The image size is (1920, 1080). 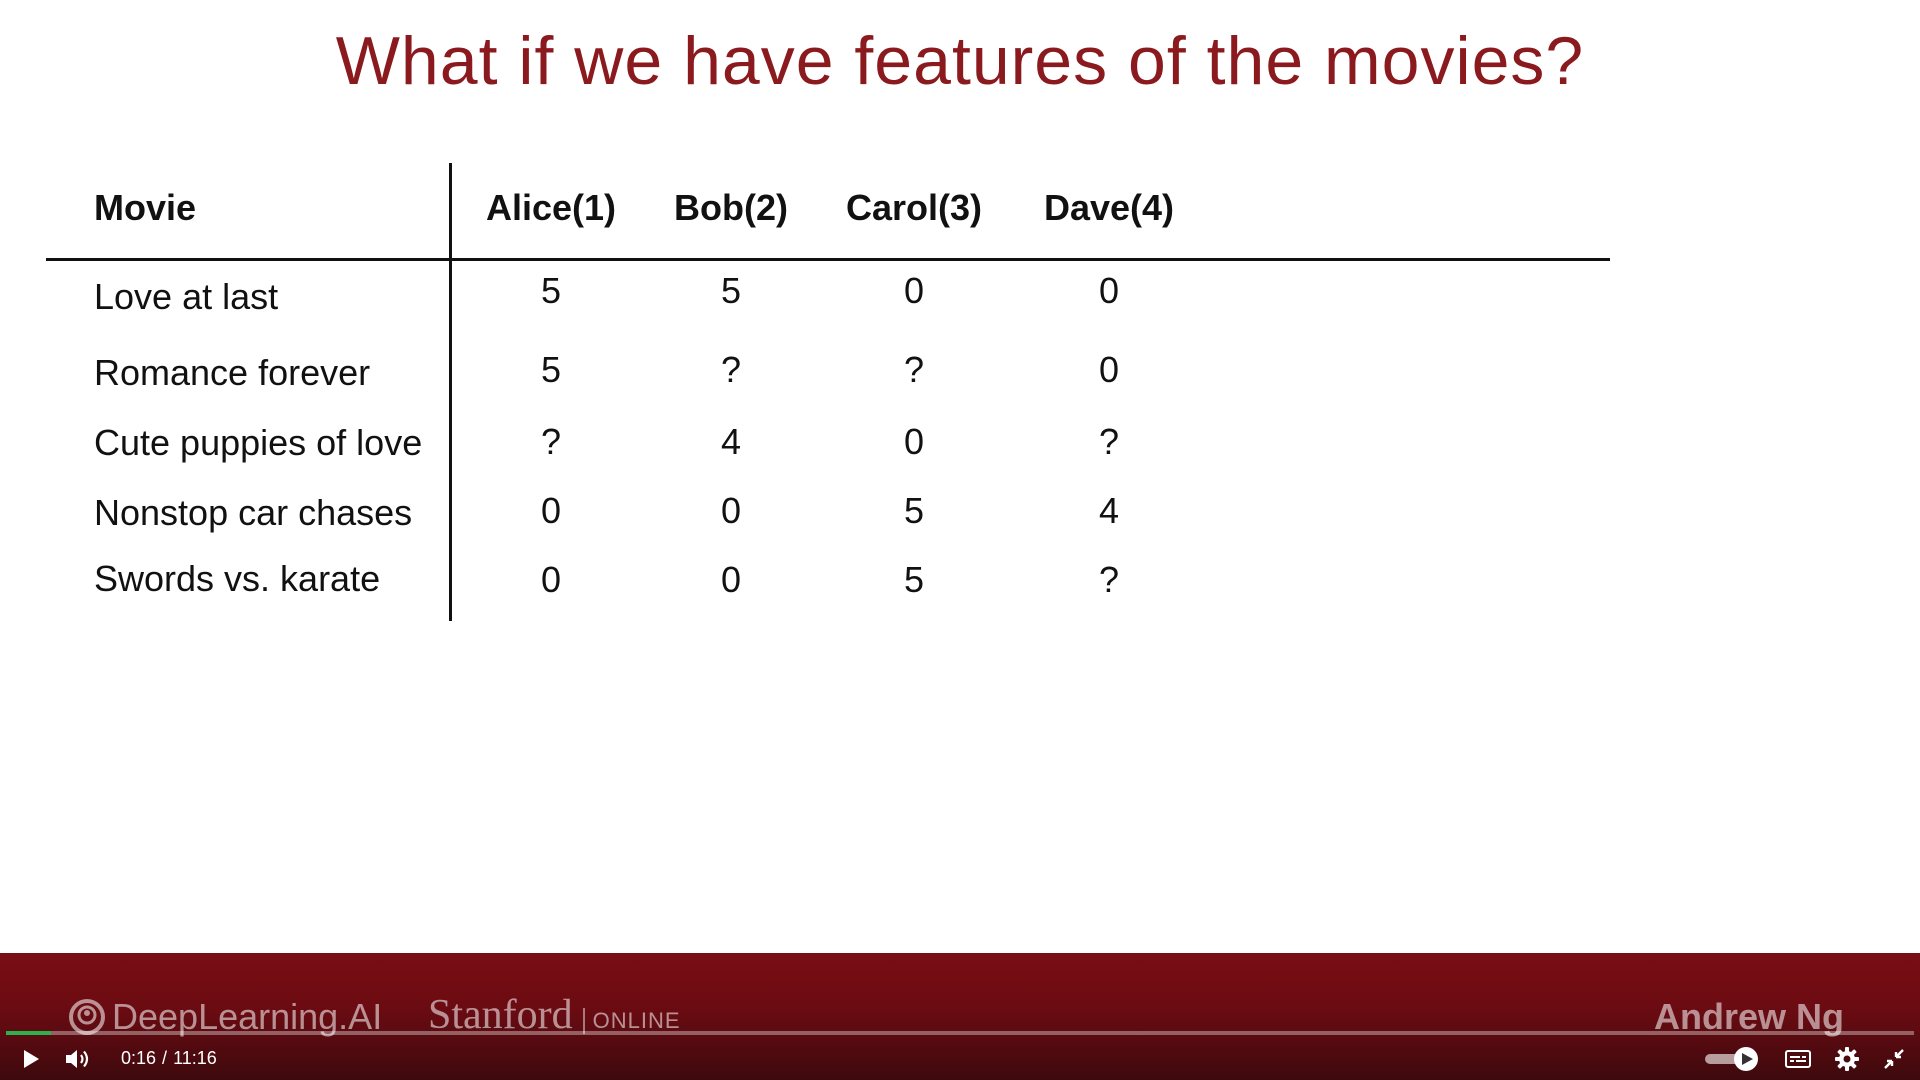 What do you see at coordinates (258, 442) in the screenshot?
I see `movie-name: Cute puppies of love` at bounding box center [258, 442].